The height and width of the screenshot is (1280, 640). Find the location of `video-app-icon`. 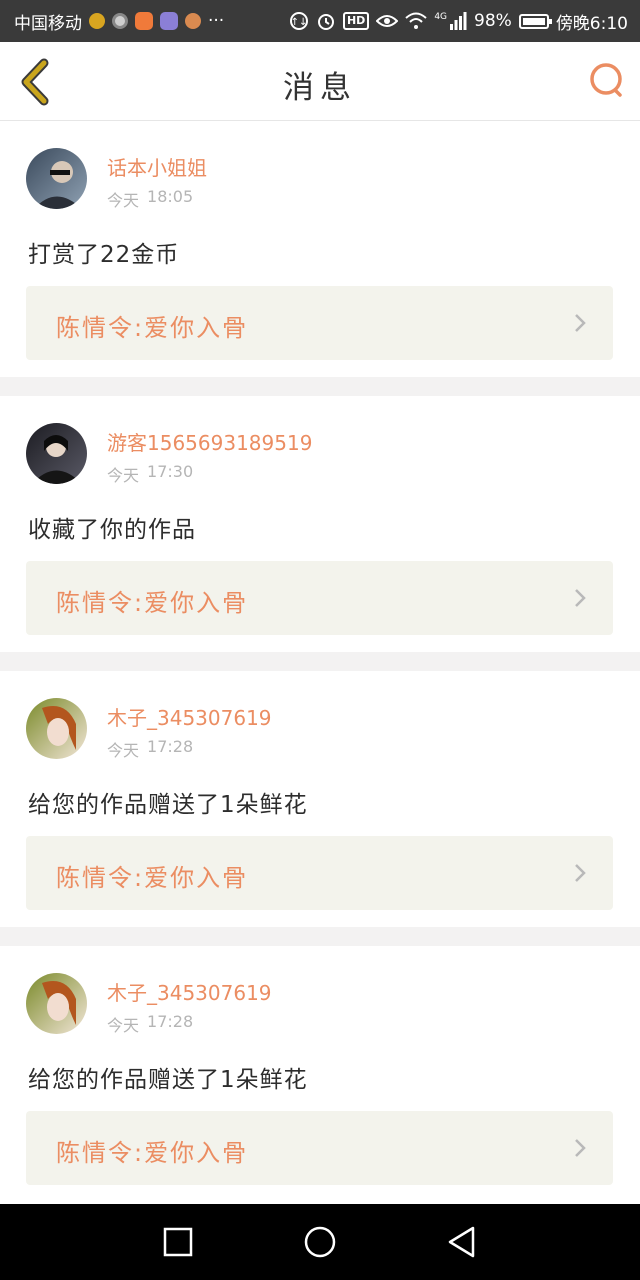

video-app-icon is located at coordinates (144, 21).